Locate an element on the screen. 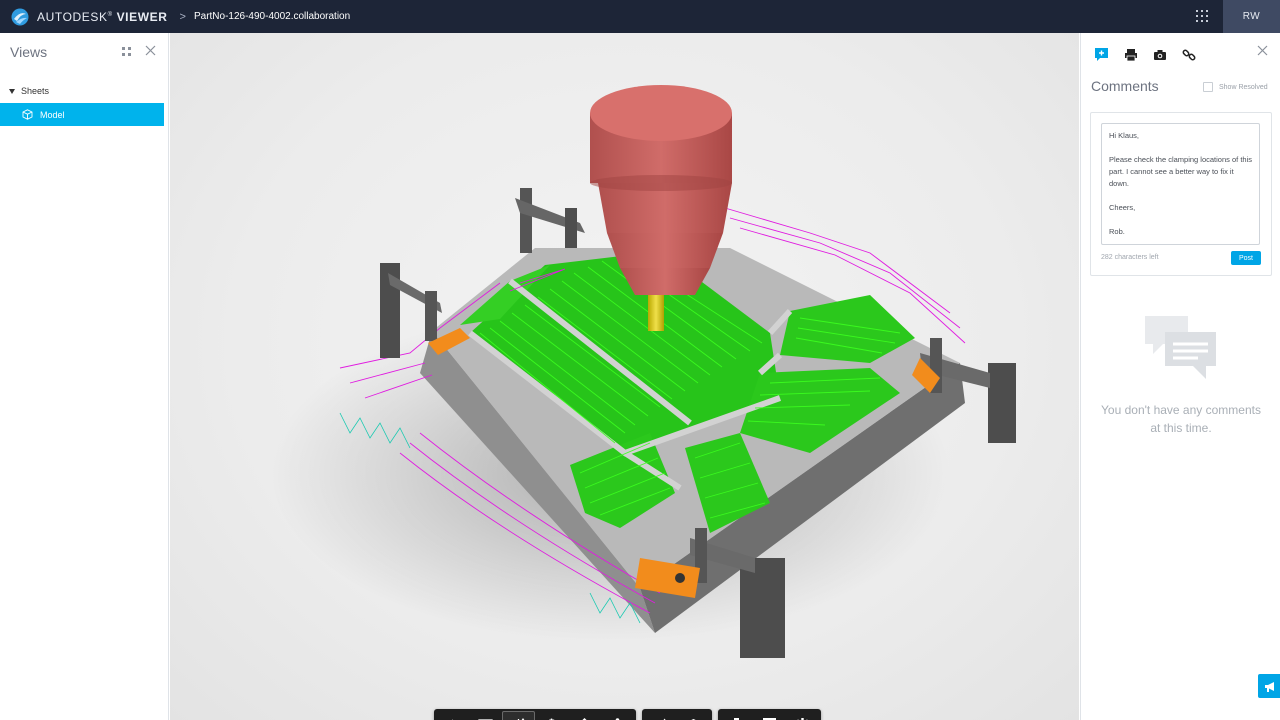 The height and width of the screenshot is (720, 1280). model-browser-button is located at coordinates (736, 715).